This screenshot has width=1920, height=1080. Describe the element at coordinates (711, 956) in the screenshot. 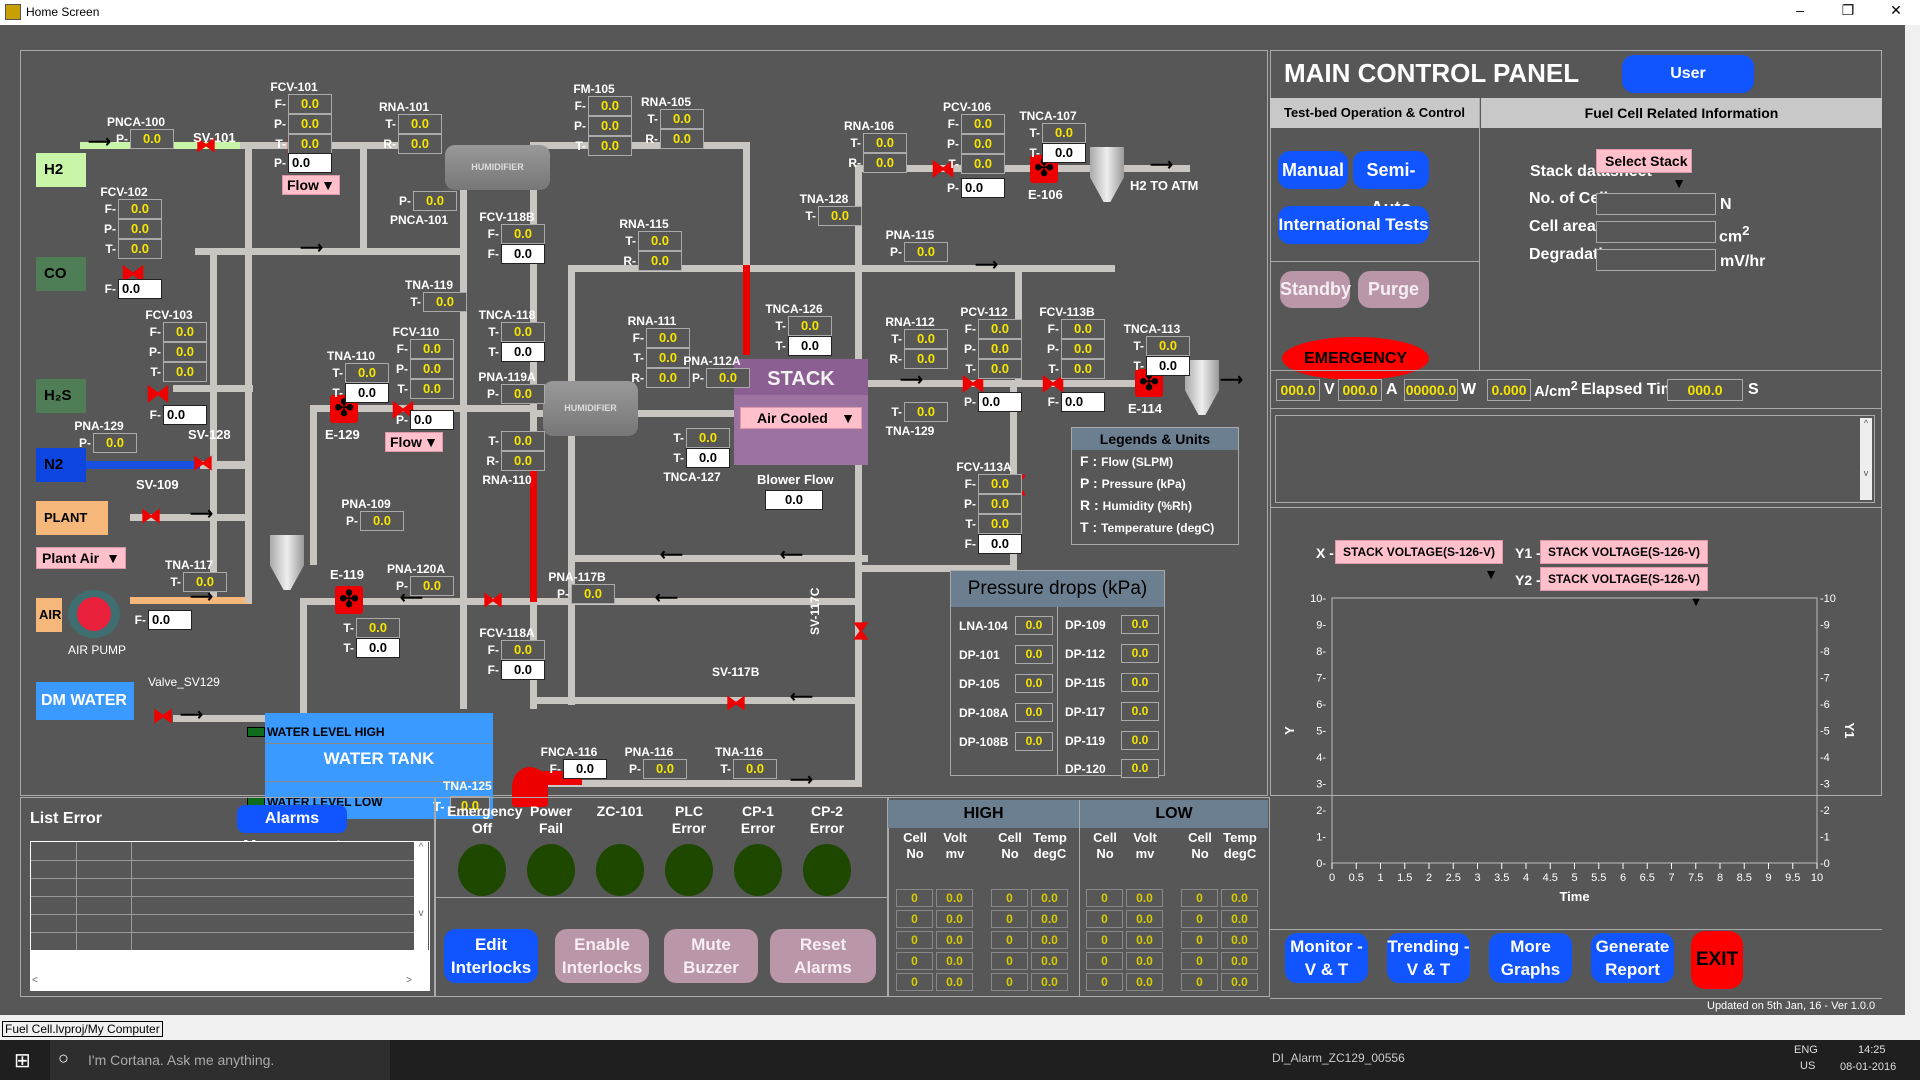

I see `mute-buzzer-button: Mute Buzzer` at that location.